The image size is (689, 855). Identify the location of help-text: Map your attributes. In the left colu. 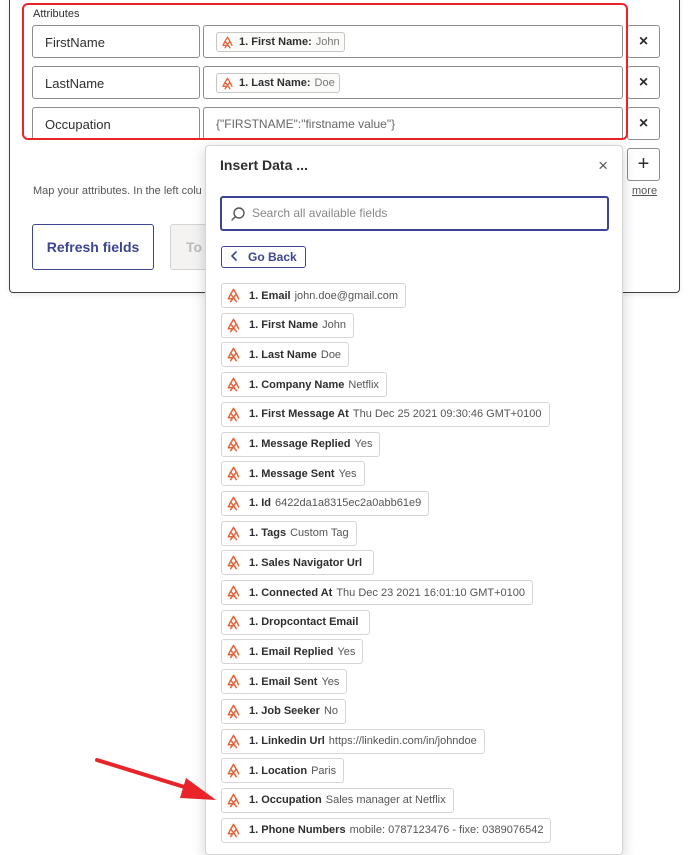
(117, 191).